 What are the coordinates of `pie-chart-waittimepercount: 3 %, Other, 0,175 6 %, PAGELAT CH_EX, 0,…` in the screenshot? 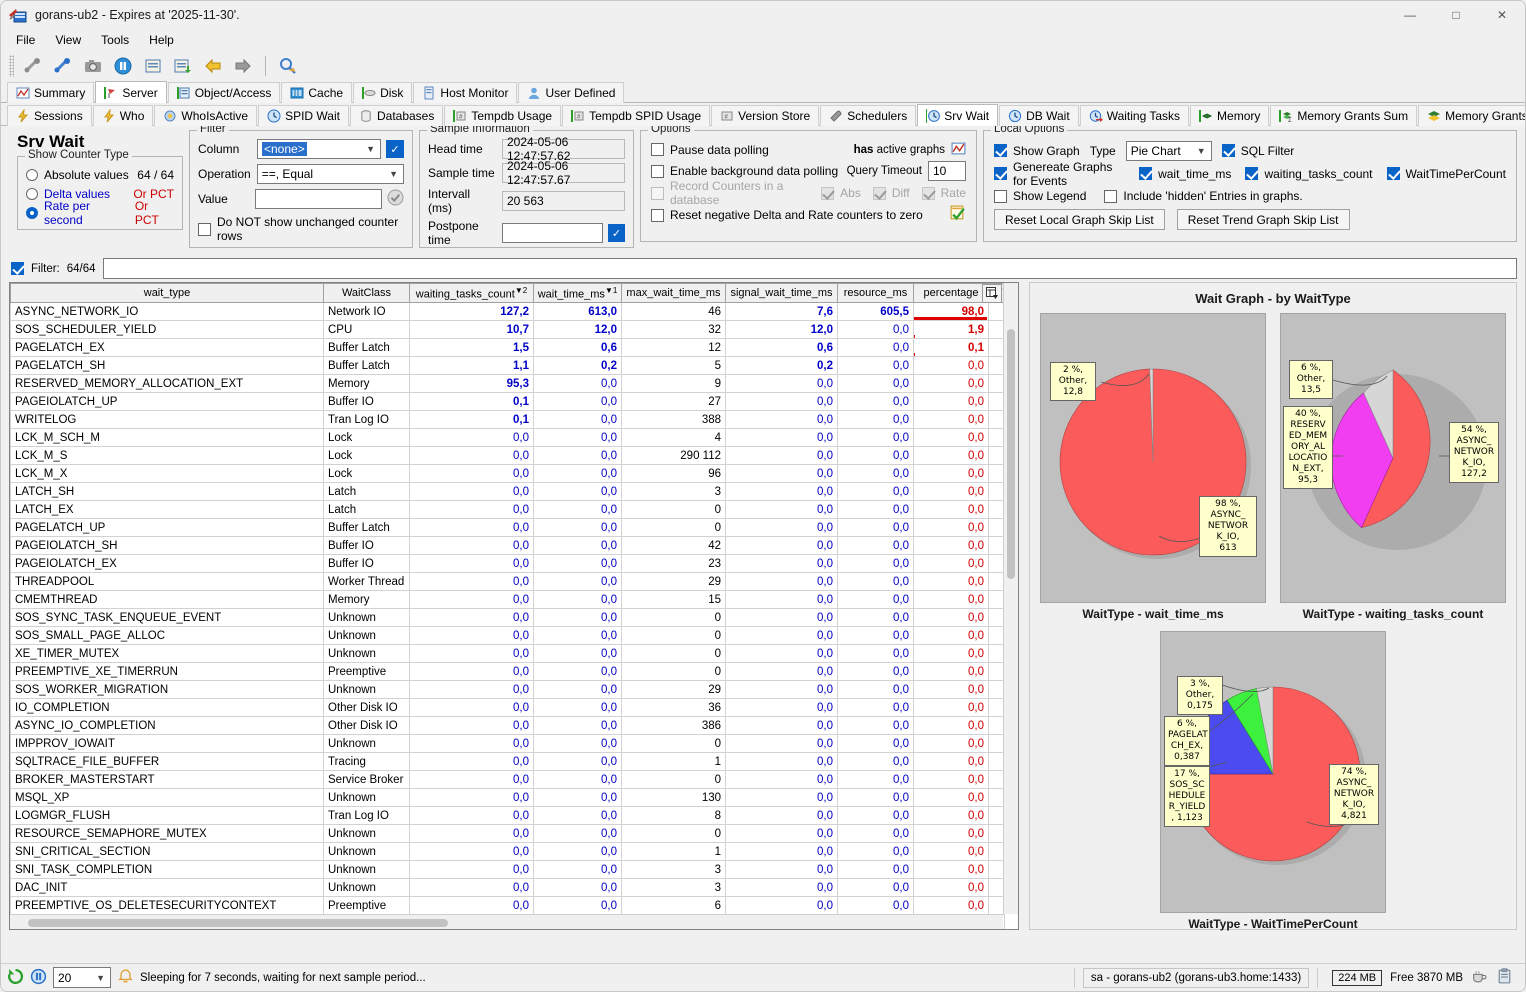 It's located at (1273, 772).